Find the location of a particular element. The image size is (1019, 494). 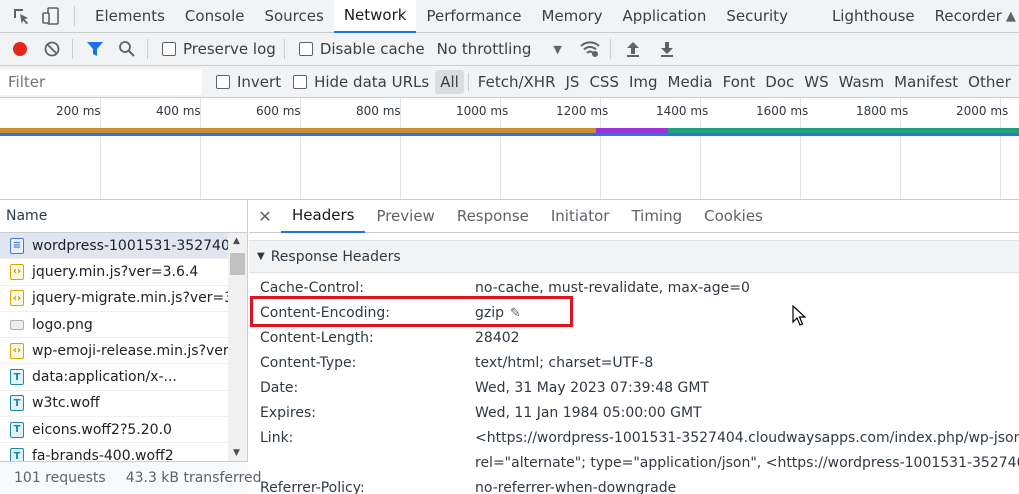

doc-file-icon: ≡ is located at coordinates (17, 245).